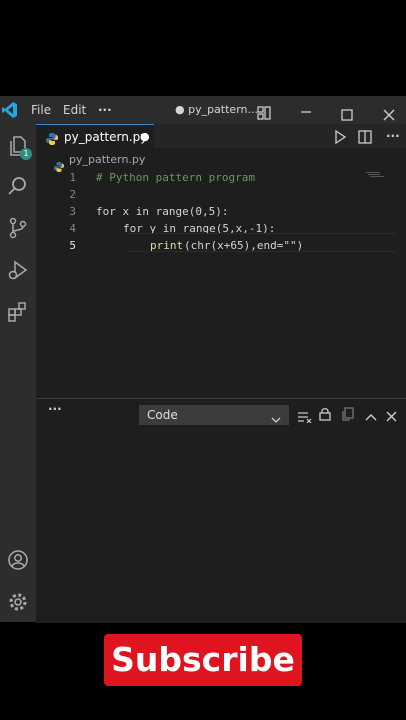 This screenshot has width=406, height=720. Describe the element at coordinates (74, 110) in the screenshot. I see `menu-edit: Edit` at that location.